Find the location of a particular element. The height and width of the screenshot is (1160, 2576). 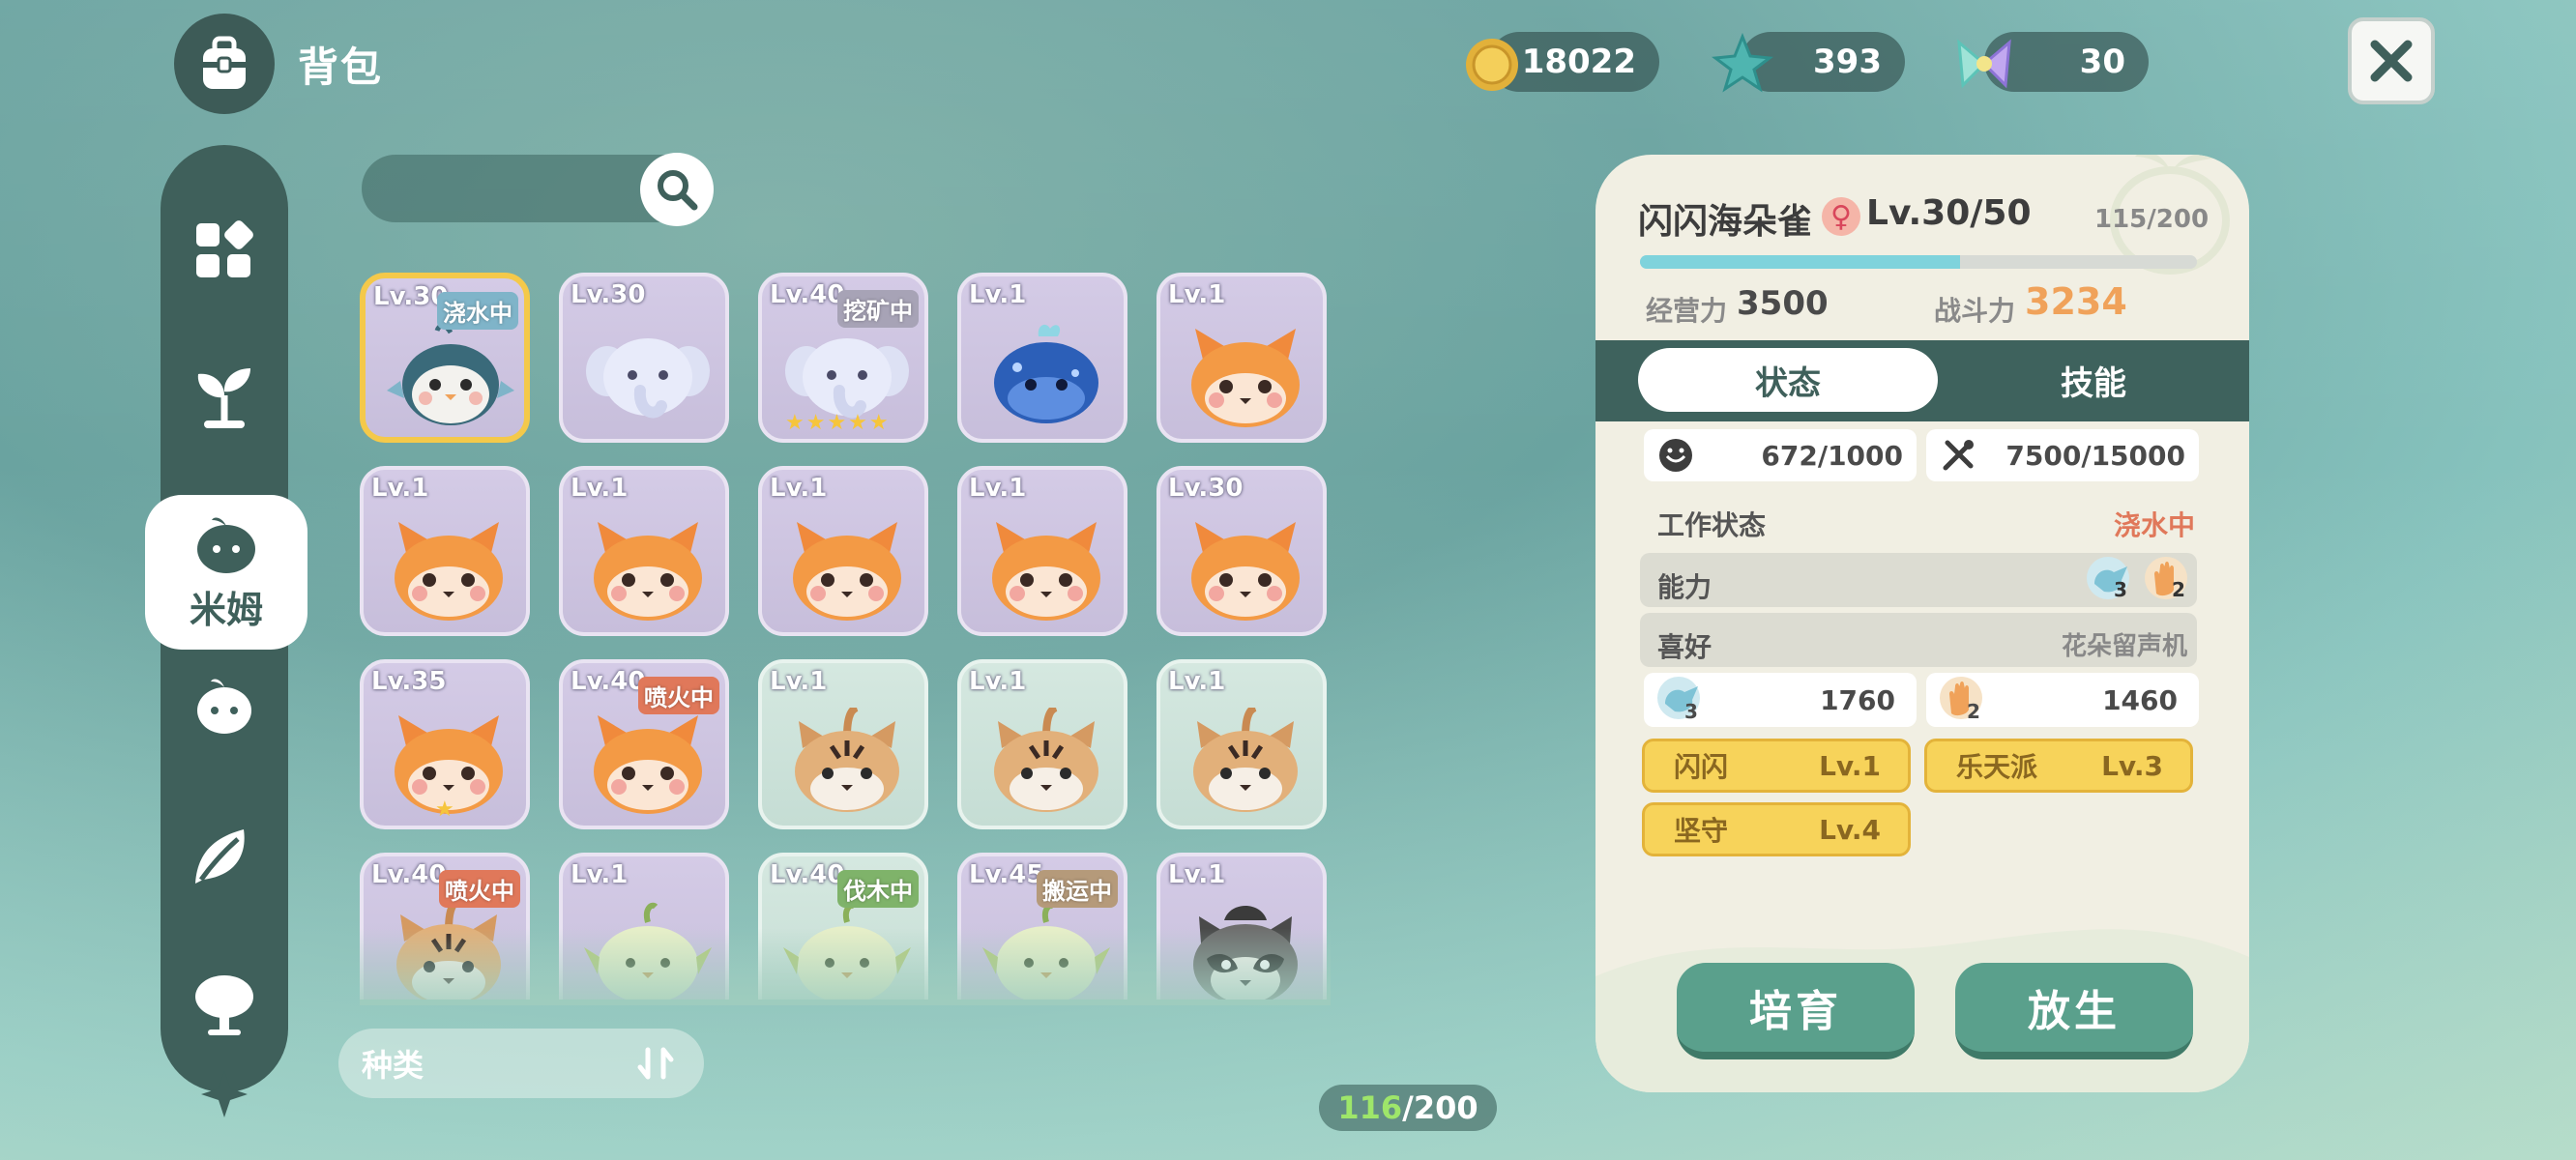

page-title: 背包 is located at coordinates (341, 67).